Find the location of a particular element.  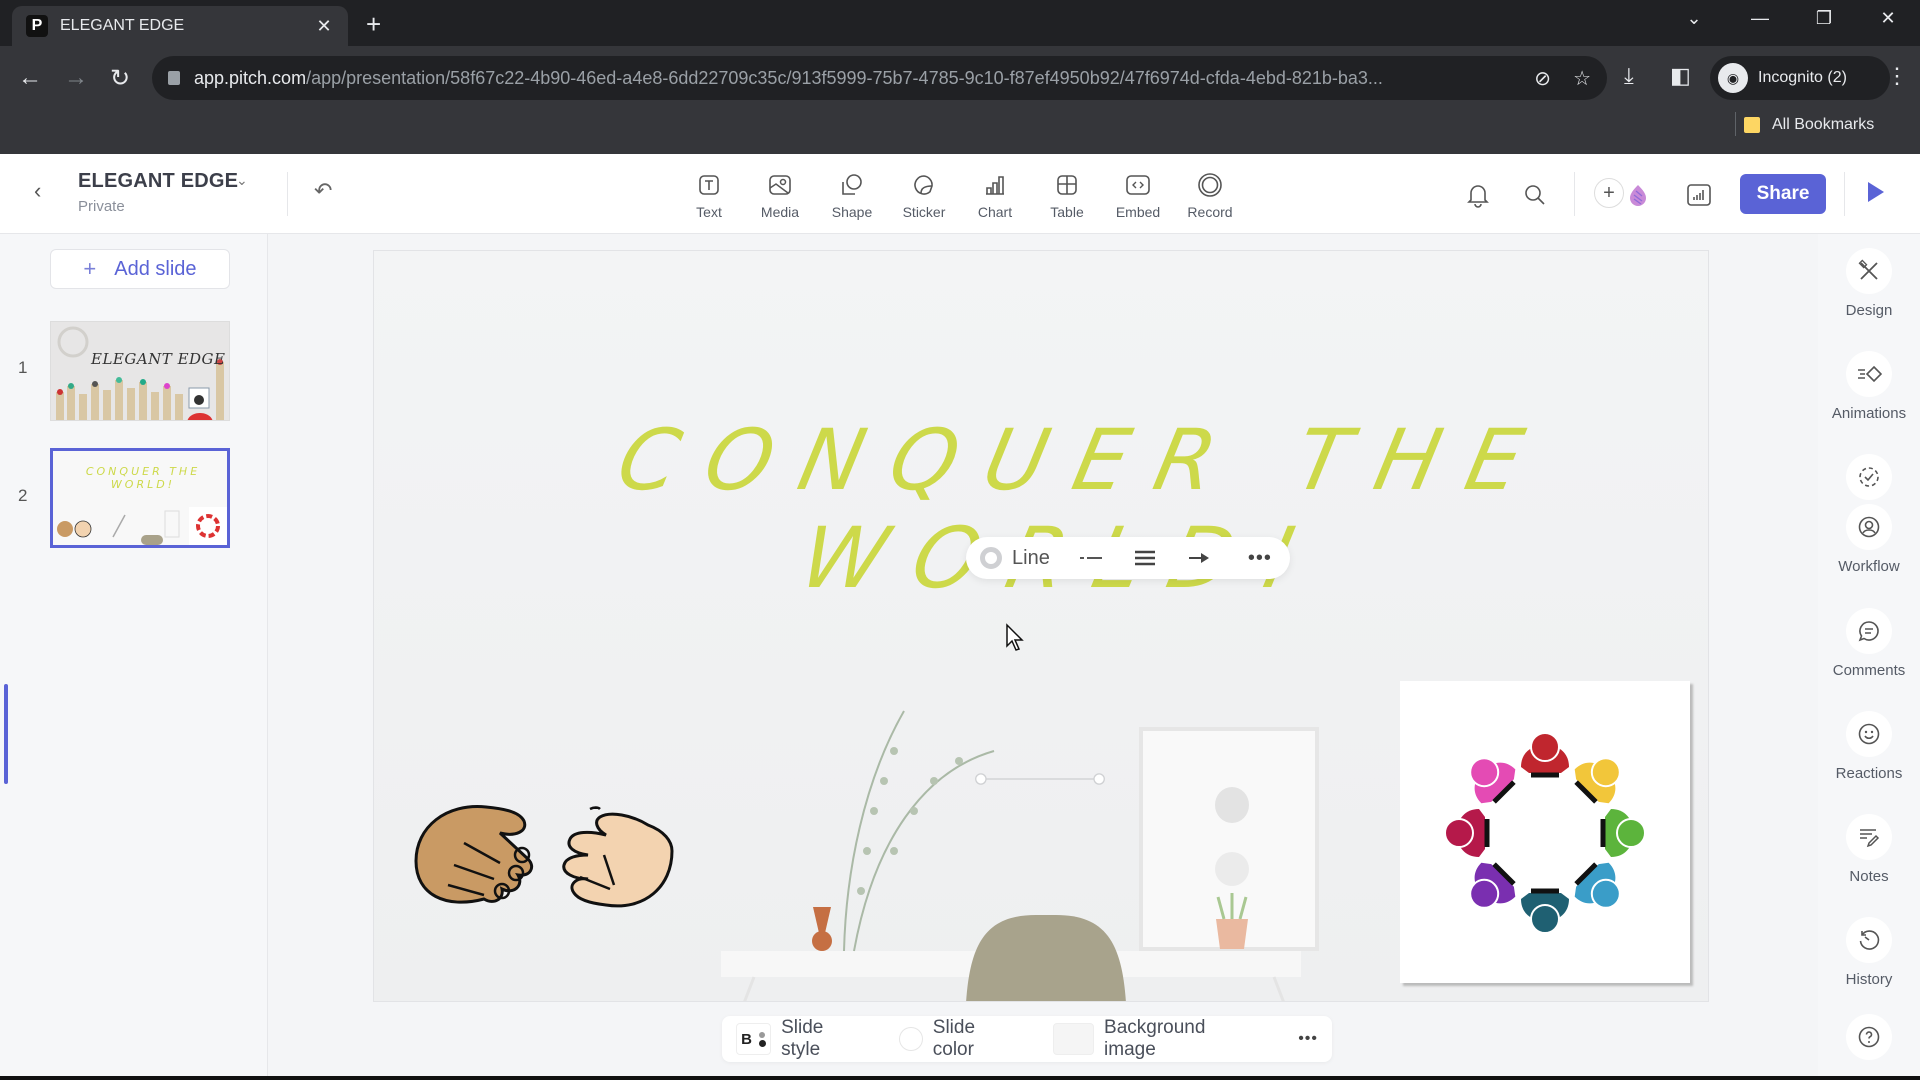

tool-label: Chart is located at coordinates (995, 212).